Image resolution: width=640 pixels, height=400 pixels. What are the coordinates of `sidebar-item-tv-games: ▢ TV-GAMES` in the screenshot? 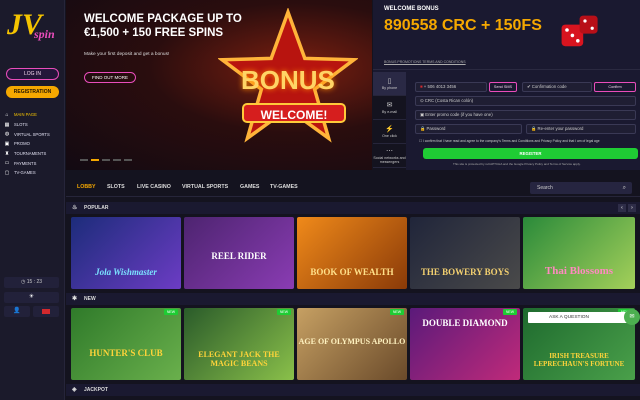 It's located at (33, 173).